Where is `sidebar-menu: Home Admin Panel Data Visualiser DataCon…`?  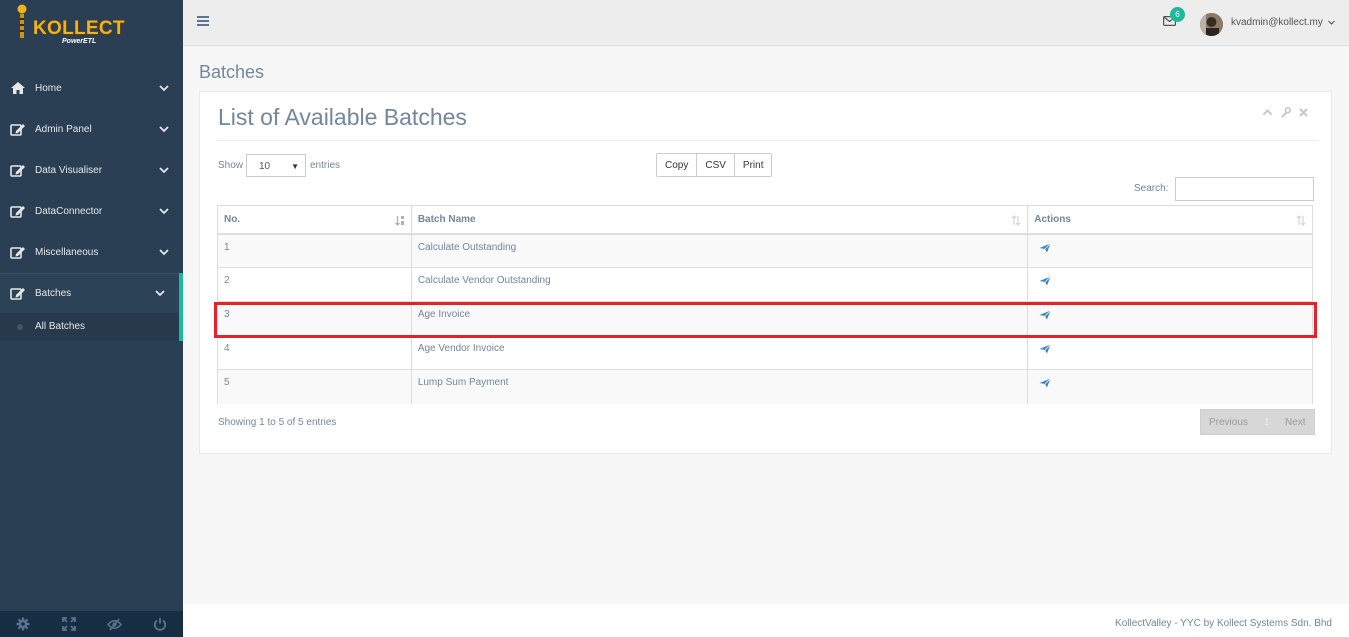
sidebar-menu: Home Admin Panel Data Visualiser DataCon… is located at coordinates (91, 204).